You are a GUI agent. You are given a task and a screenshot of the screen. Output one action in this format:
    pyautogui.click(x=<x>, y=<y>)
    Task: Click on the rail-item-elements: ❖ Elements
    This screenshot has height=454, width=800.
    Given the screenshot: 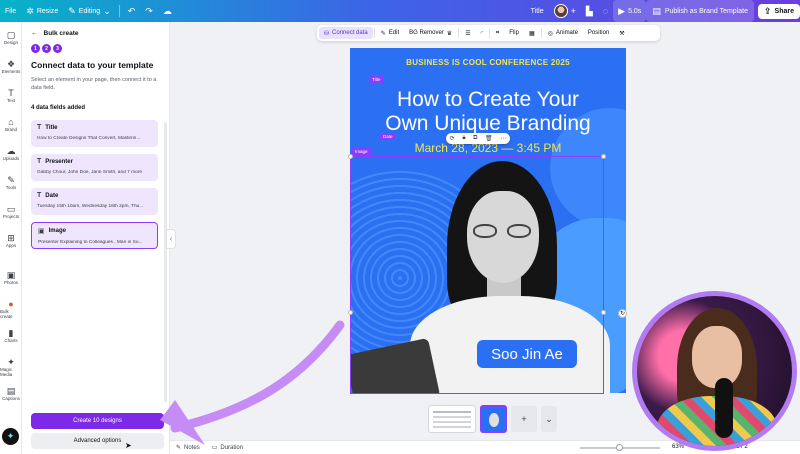 What is the action you would take?
    pyautogui.click(x=11, y=66)
    